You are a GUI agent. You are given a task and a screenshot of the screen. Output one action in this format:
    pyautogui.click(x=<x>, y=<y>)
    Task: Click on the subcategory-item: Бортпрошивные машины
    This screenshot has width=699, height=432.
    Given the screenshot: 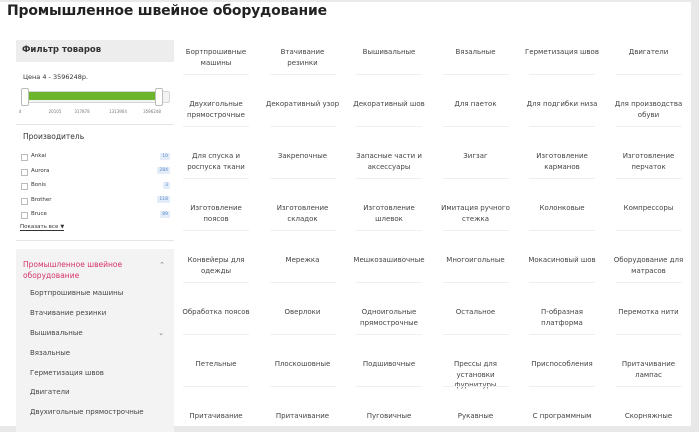 What is the action you would take?
    pyautogui.click(x=100, y=299)
    